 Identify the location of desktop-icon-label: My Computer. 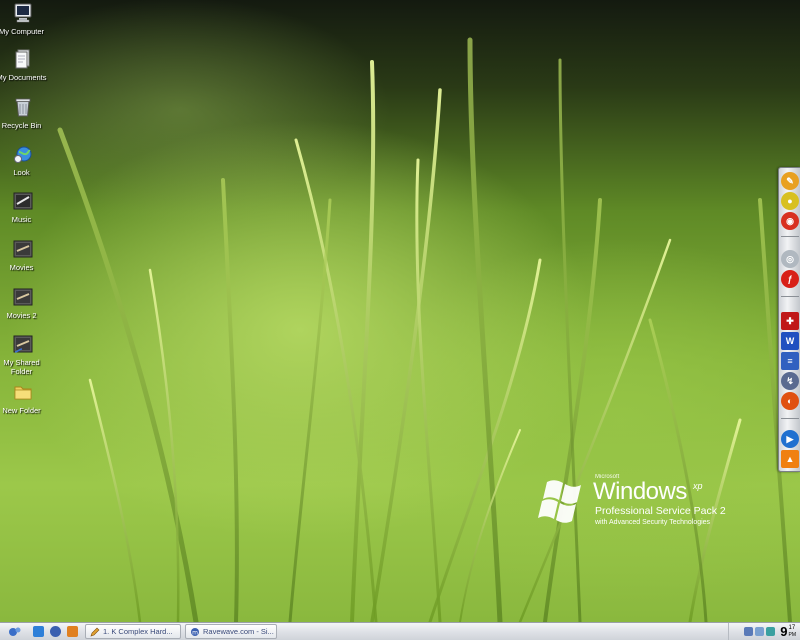
(22, 31).